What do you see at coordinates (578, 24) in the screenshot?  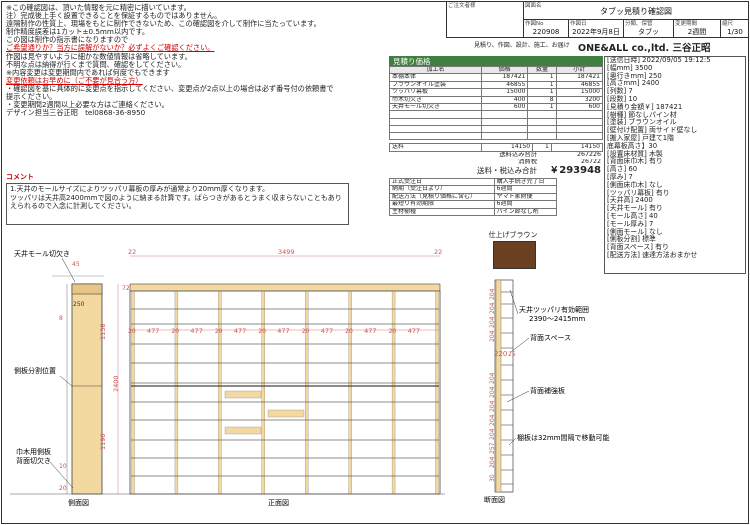 I see `date-label: 作図日` at bounding box center [578, 24].